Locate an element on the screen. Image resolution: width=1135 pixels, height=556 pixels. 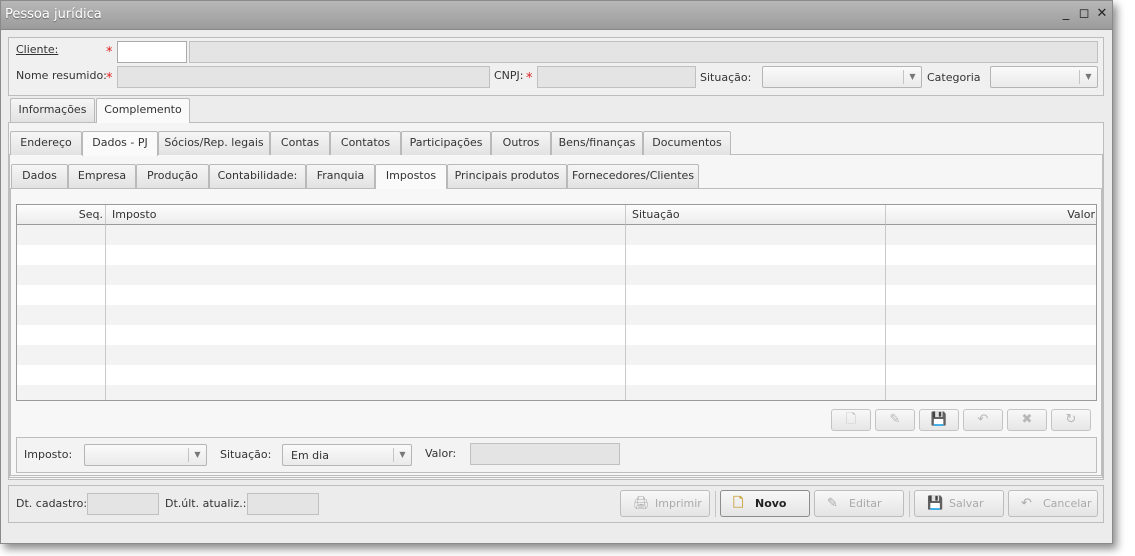
tab-contatos: Contatos is located at coordinates (365, 143).